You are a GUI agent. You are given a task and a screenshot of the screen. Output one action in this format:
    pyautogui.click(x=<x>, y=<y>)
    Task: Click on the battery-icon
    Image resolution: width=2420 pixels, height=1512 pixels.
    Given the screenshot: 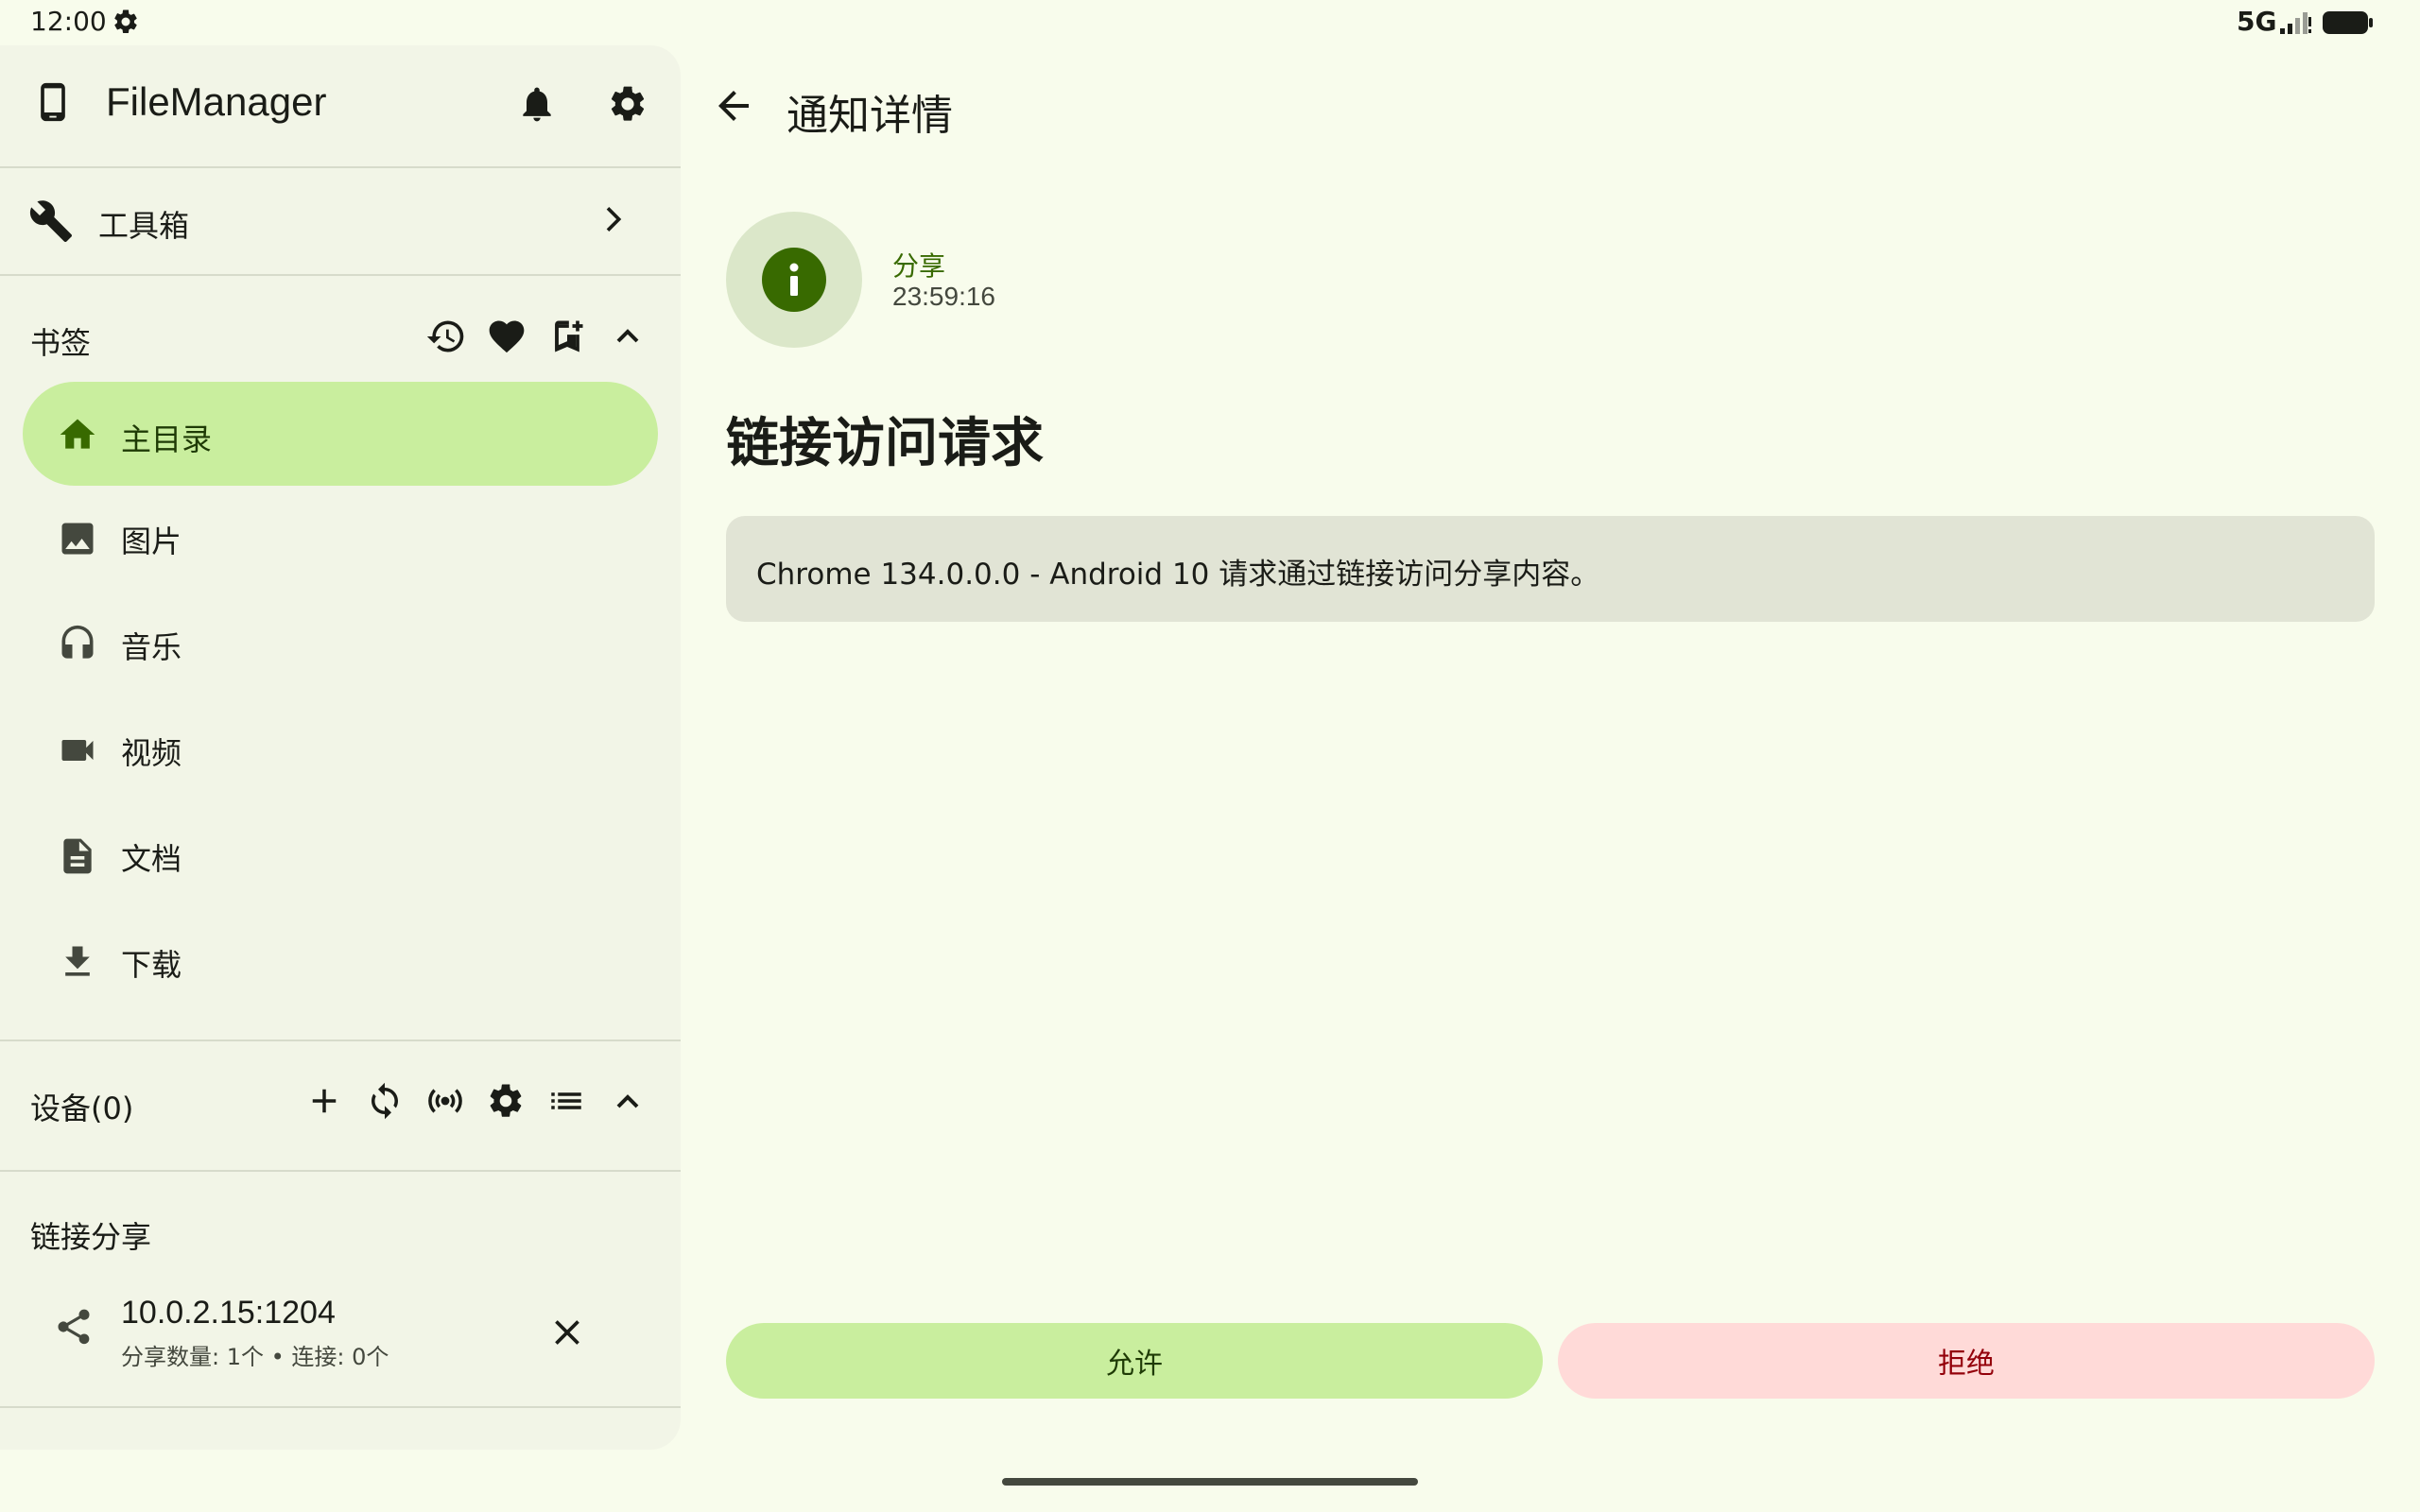 What is the action you would take?
    pyautogui.click(x=2348, y=22)
    